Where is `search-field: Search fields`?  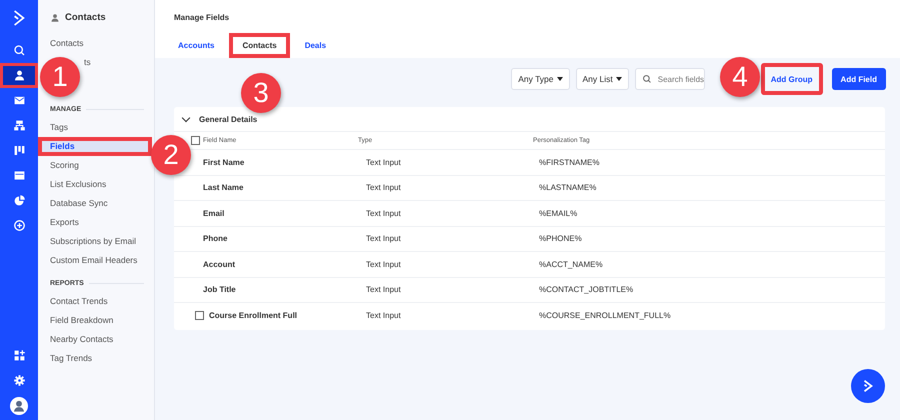 search-field: Search fields is located at coordinates (669, 79).